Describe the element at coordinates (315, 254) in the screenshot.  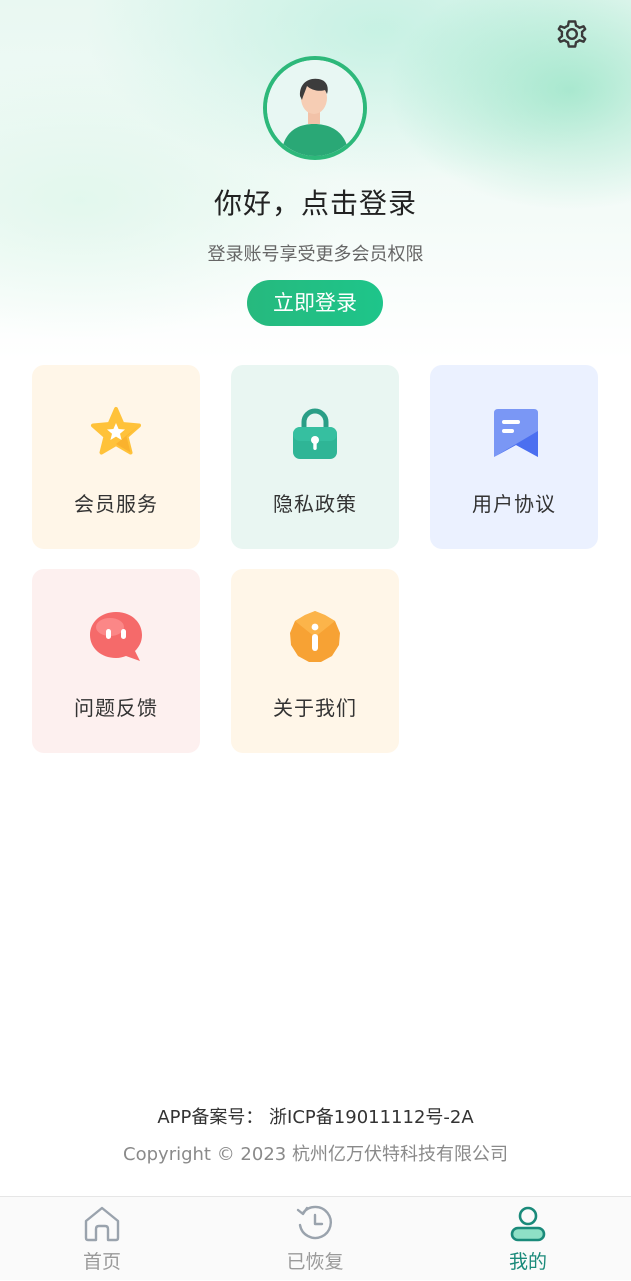
I see `greeting-subtitle: 登录账号享受更多会员权限` at that location.